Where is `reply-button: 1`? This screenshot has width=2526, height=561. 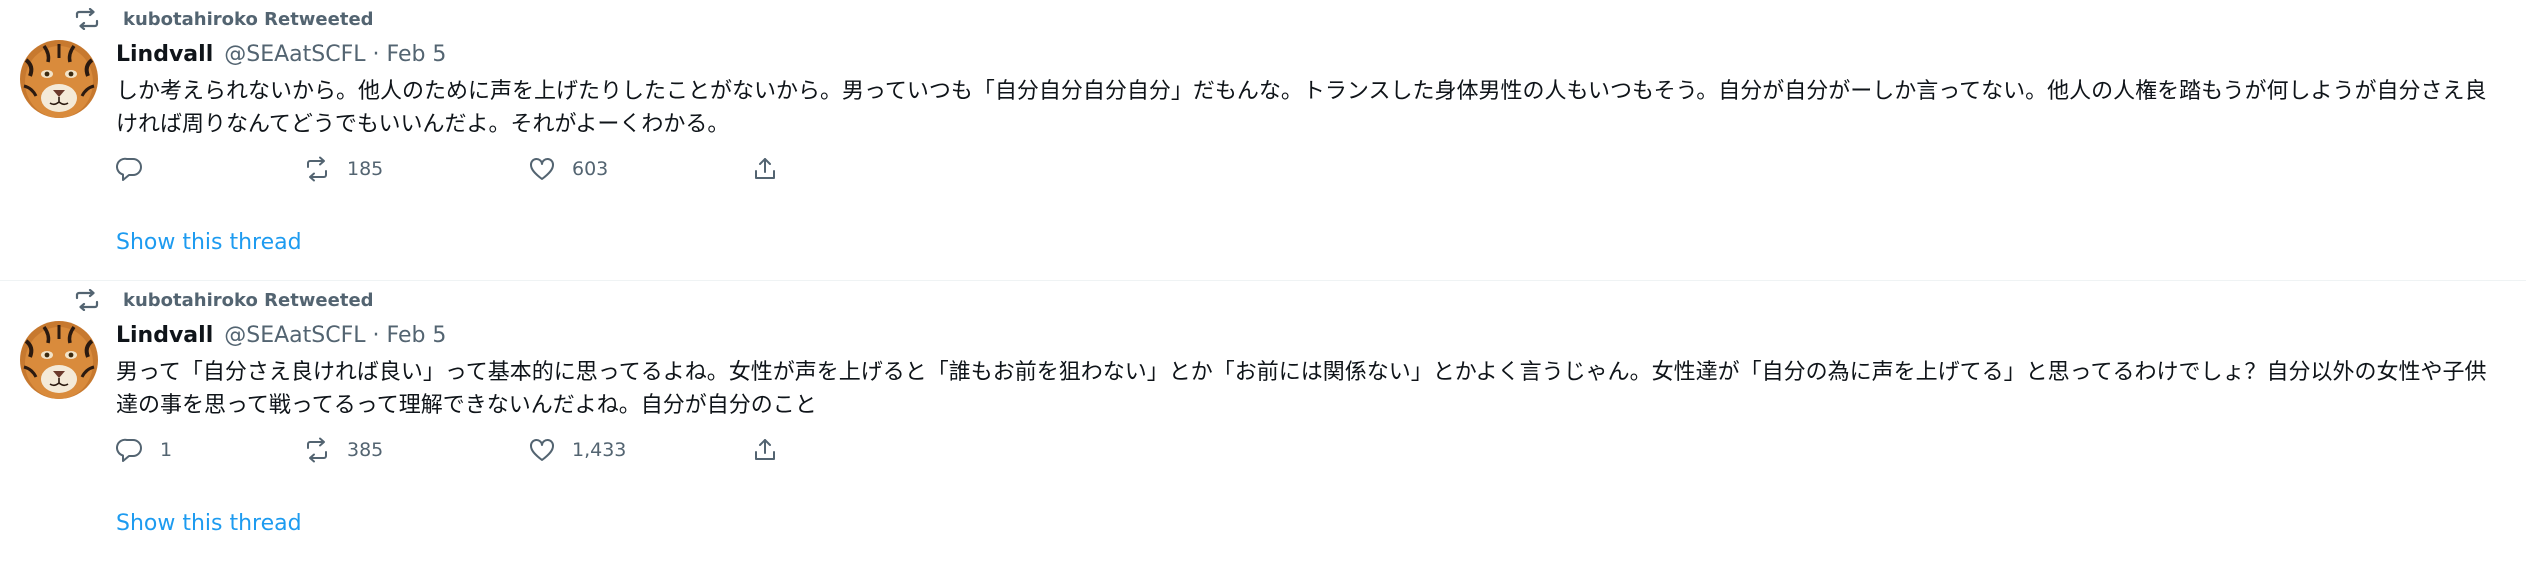 reply-button: 1 is located at coordinates (144, 450).